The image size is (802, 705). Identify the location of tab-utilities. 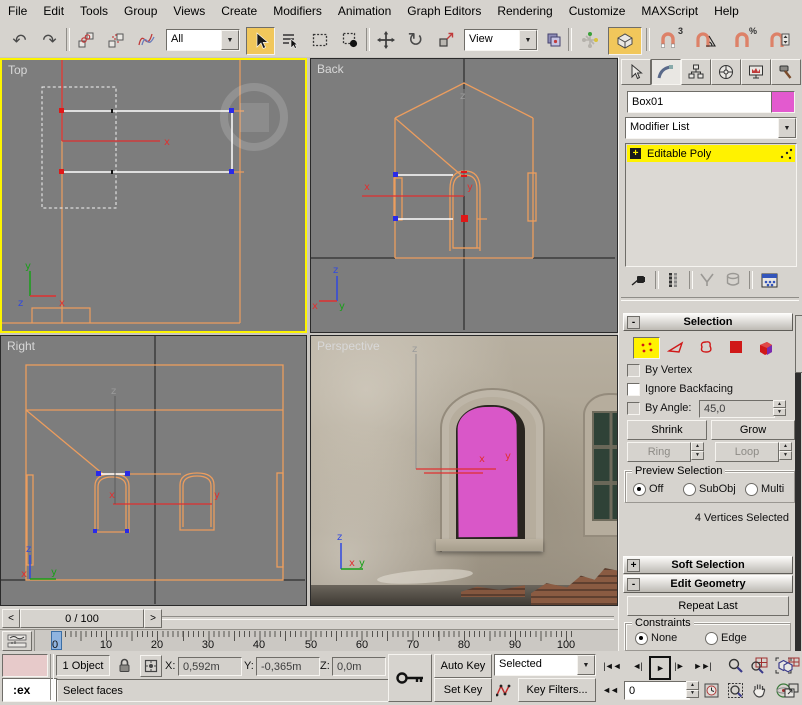
(786, 72).